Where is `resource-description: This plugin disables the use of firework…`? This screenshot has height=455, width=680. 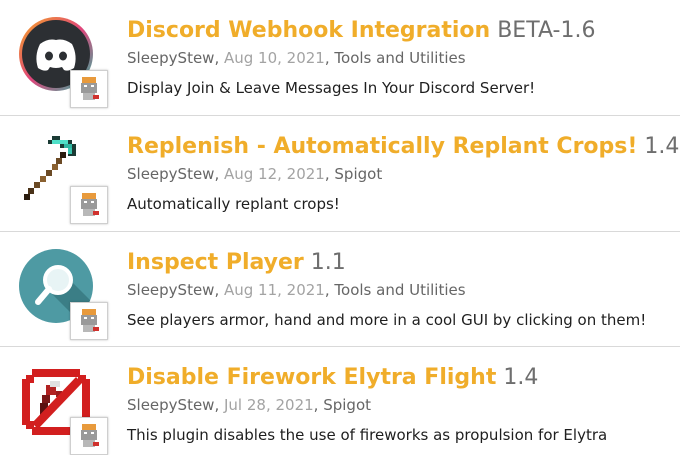
resource-description: This plugin disables the use of firework… is located at coordinates (367, 435).